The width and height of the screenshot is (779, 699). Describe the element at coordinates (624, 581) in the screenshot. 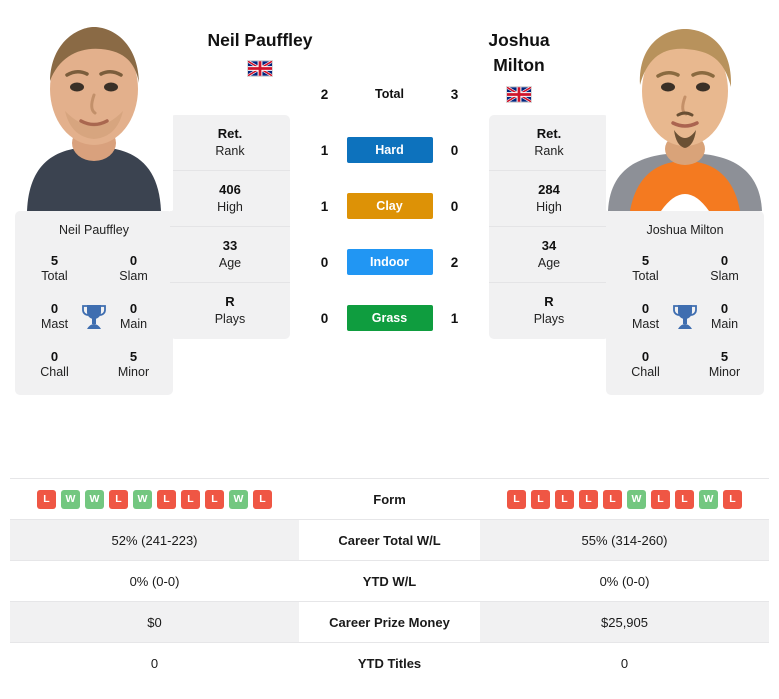

I see `right-ytd-wl: 0% (0-0)` at that location.